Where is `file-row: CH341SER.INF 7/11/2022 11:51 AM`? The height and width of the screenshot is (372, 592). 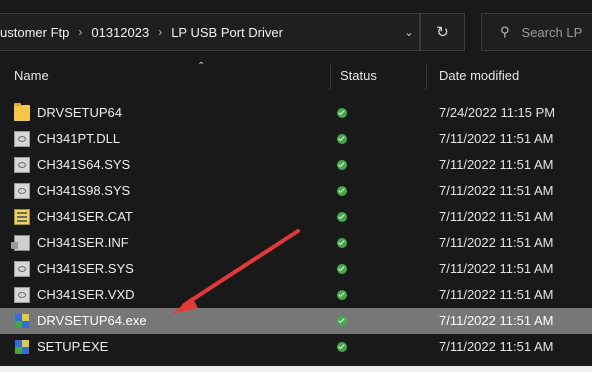 file-row: CH341SER.INF 7/11/2022 11:51 AM is located at coordinates (296, 243).